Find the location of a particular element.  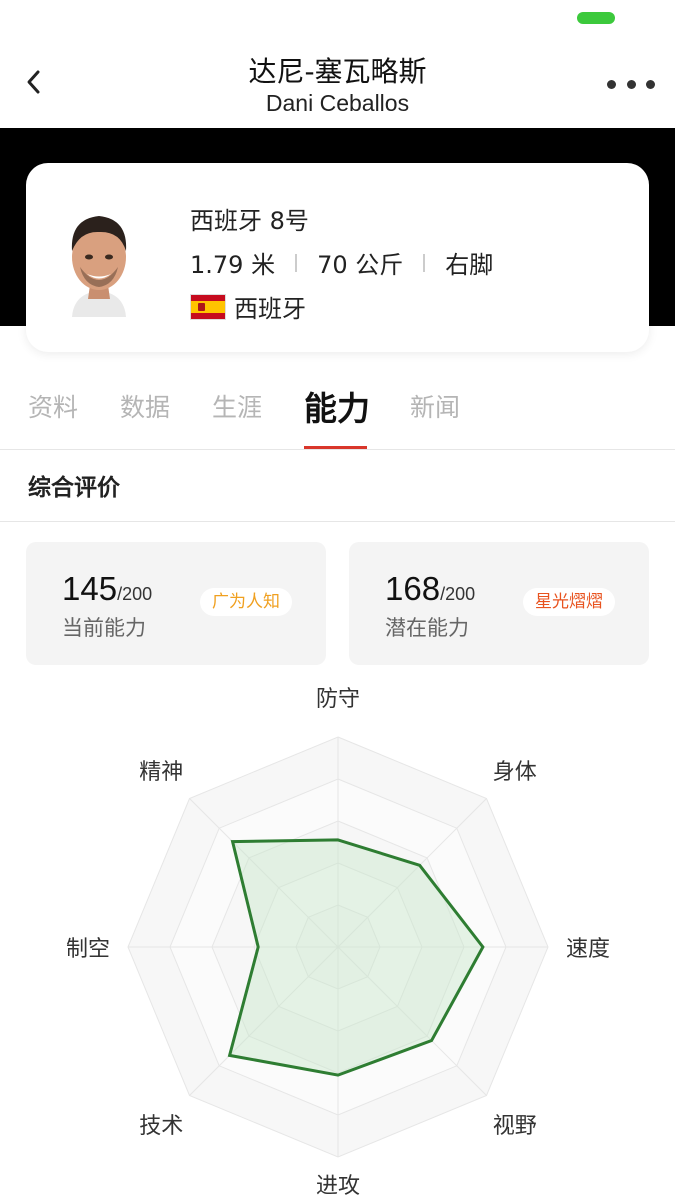

radar-axis-label: 防守 is located at coordinates (338, 699).